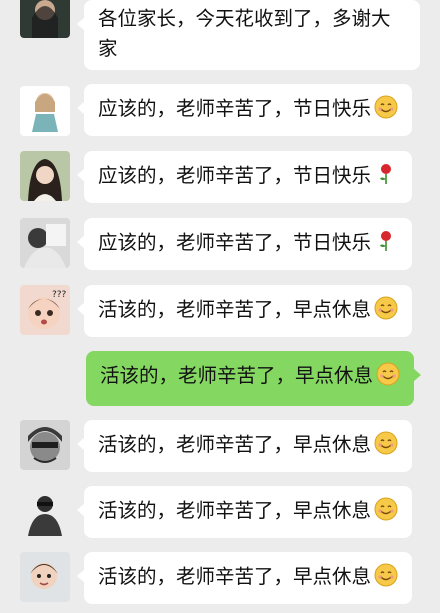  I want to click on avatar: ???, so click(45, 310).